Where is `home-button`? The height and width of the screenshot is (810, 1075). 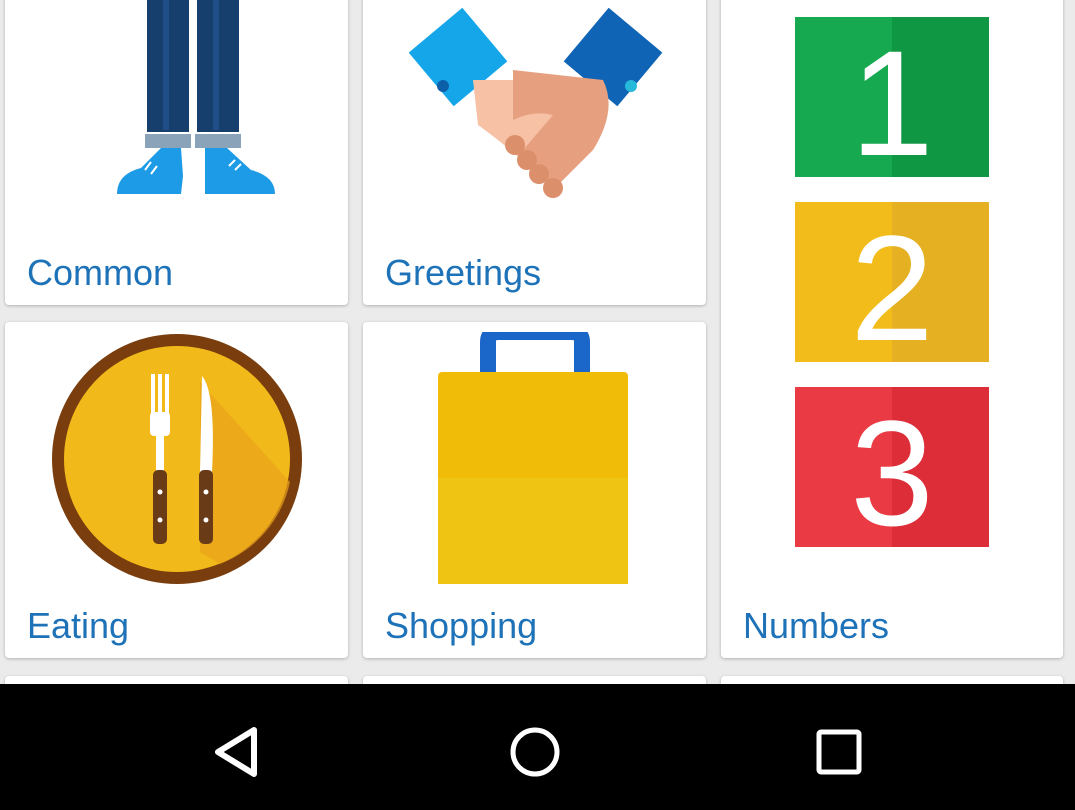
home-button is located at coordinates (535, 752).